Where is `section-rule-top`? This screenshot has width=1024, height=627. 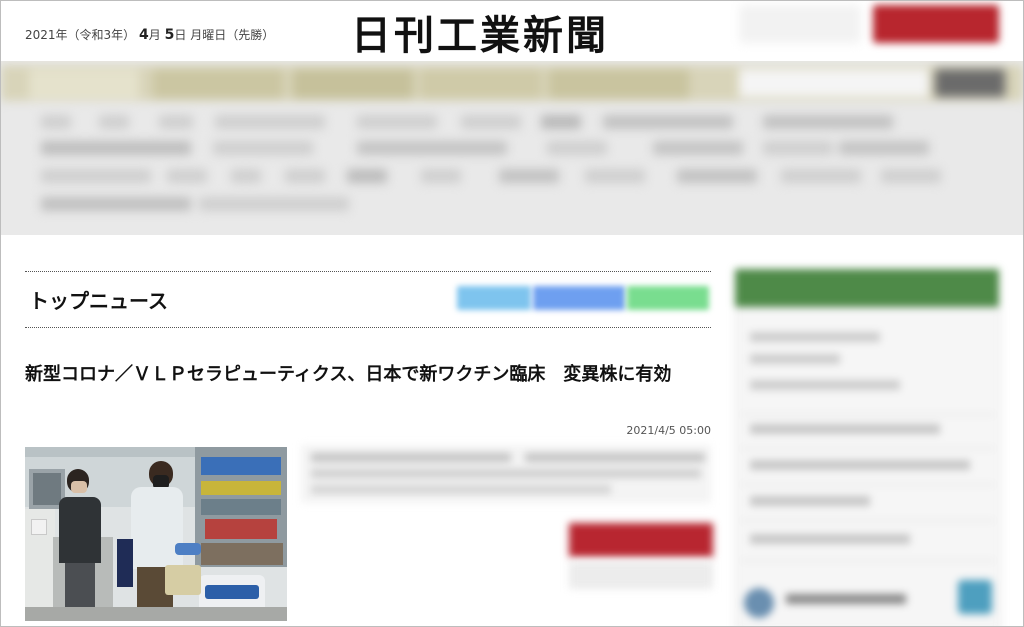 section-rule-top is located at coordinates (368, 271).